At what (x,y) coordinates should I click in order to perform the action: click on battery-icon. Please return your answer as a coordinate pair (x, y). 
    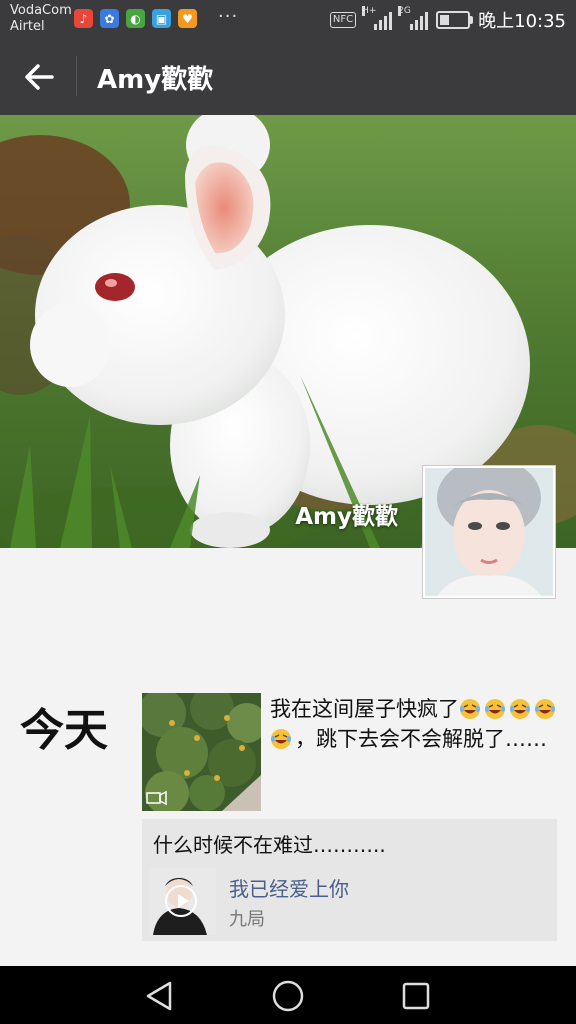
    Looking at the image, I should click on (455, 20).